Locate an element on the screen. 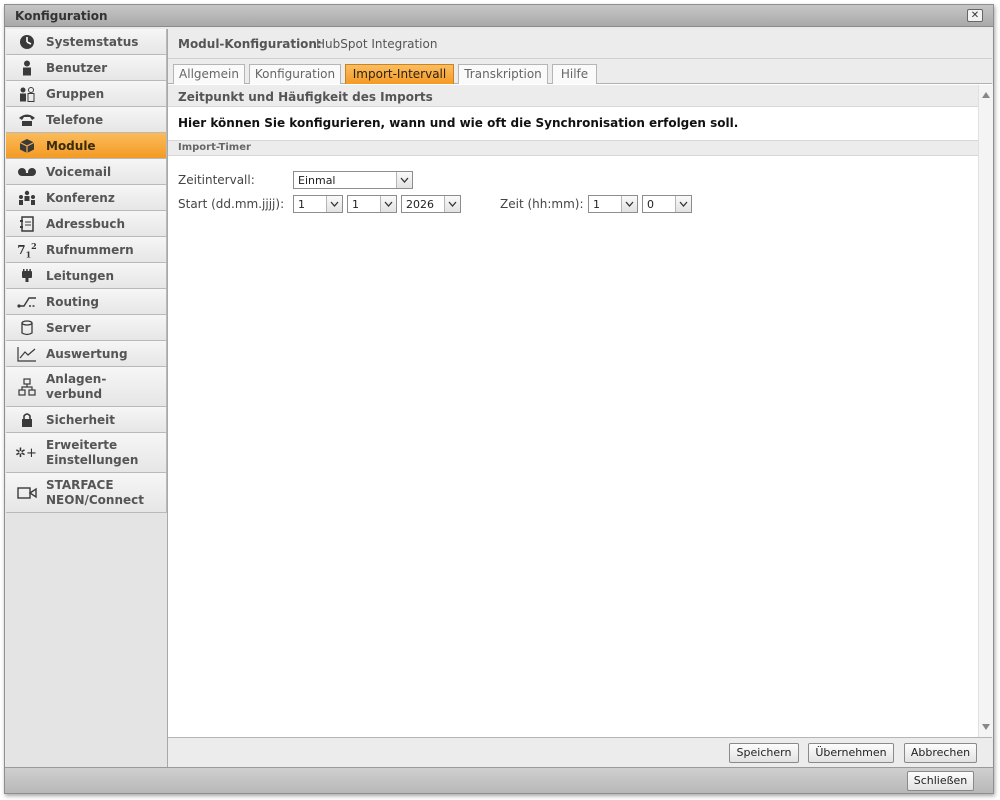  time-minute-select: 0 is located at coordinates (667, 204).